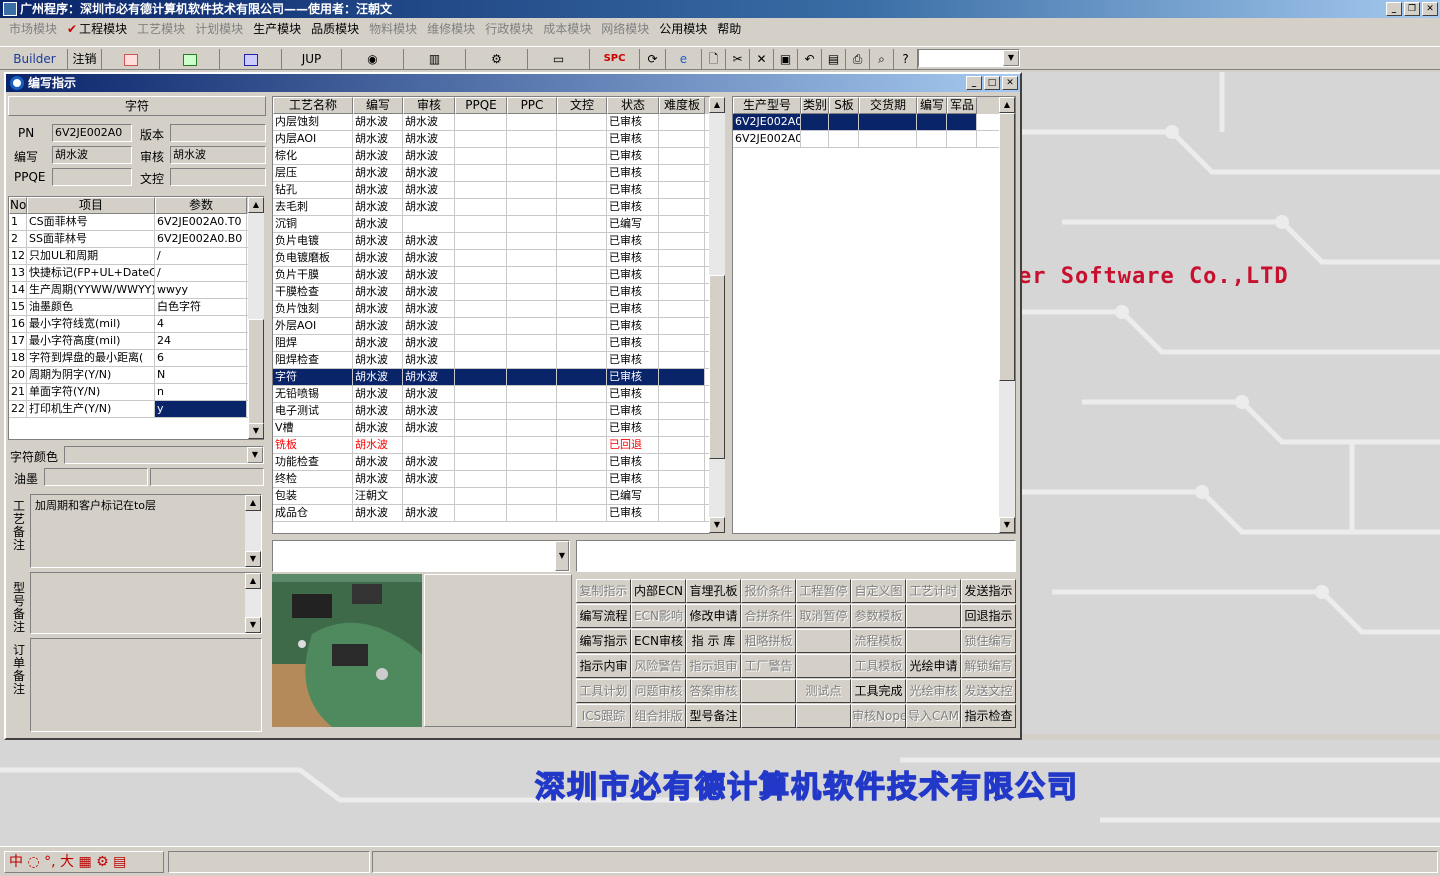  What do you see at coordinates (491, 139) in the screenshot?
I see `process-row: 内层AOI 胡水波 胡水波 已审核` at bounding box center [491, 139].